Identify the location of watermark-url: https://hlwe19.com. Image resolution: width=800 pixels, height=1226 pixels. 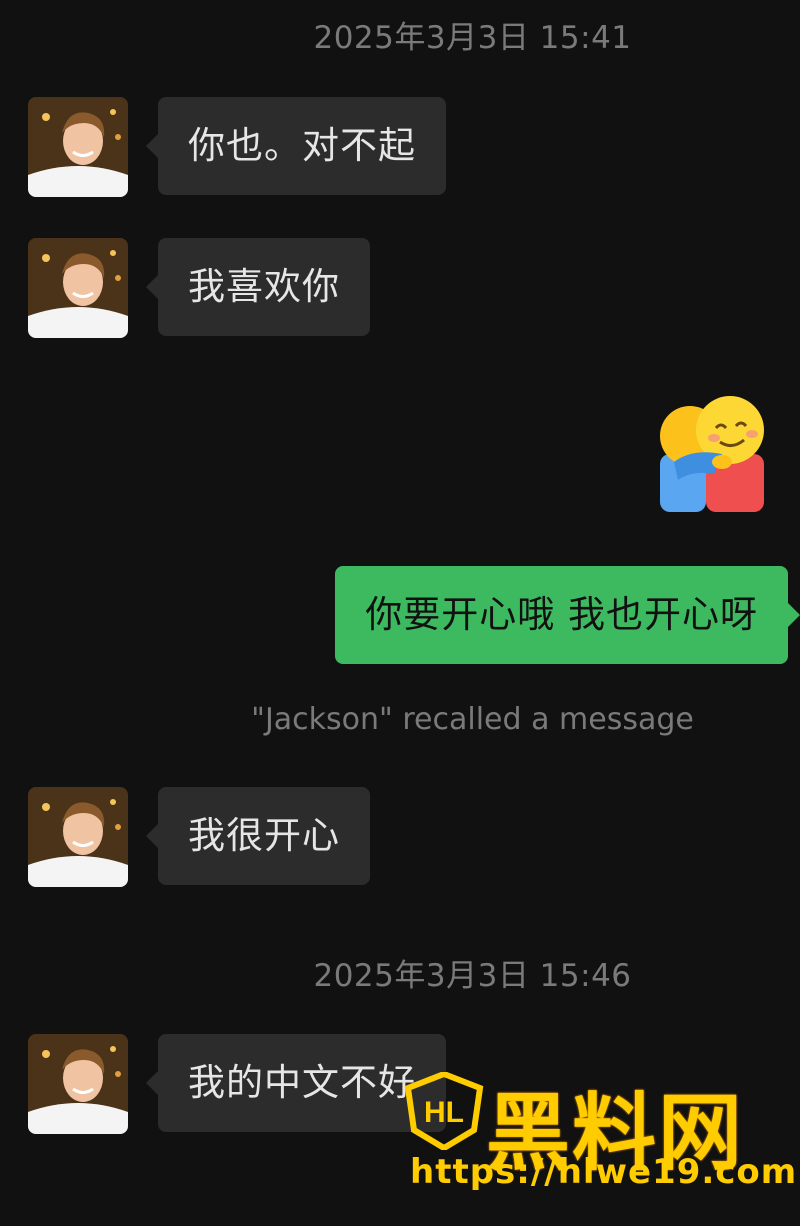
(604, 1172).